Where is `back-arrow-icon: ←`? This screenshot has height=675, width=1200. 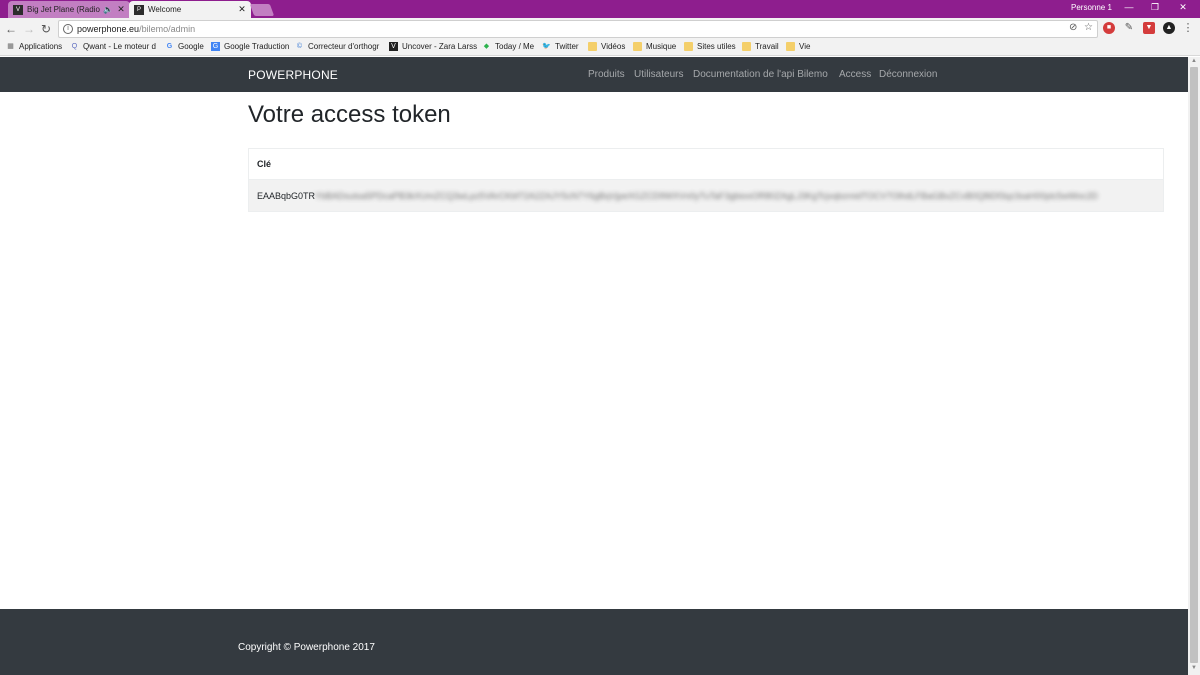
back-arrow-icon: ← is located at coordinates (11, 29).